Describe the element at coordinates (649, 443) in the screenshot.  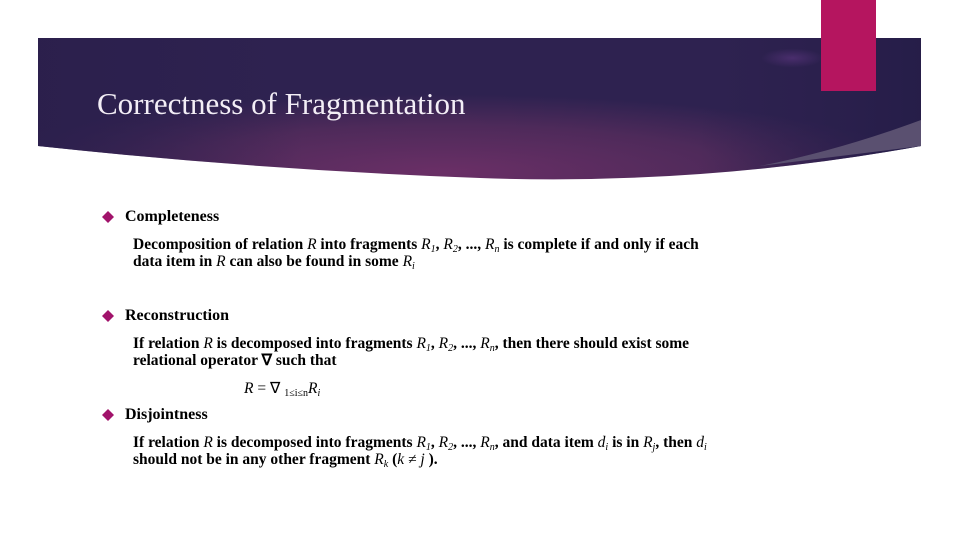
I see `math-symbol: Rj` at that location.